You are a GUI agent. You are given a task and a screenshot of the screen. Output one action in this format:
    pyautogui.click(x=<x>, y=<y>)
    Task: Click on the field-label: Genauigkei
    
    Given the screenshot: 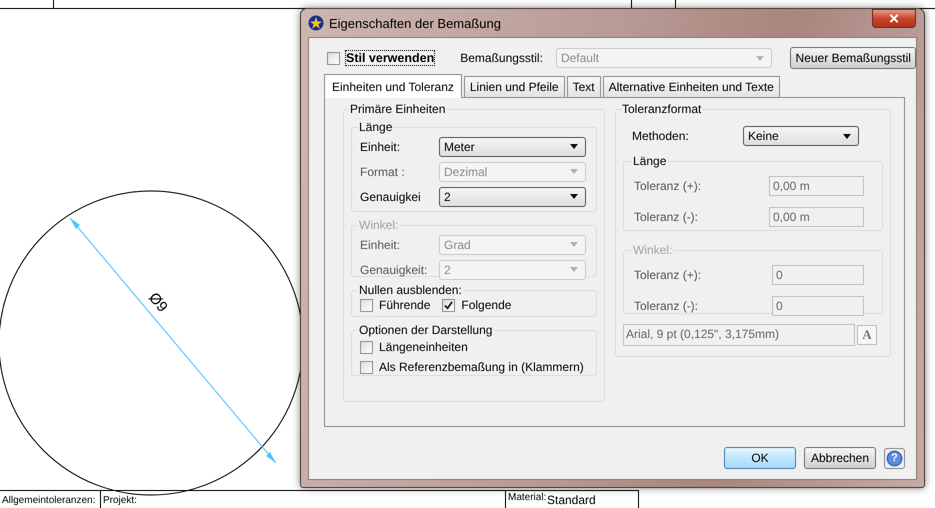 What is the action you would take?
    pyautogui.click(x=390, y=197)
    